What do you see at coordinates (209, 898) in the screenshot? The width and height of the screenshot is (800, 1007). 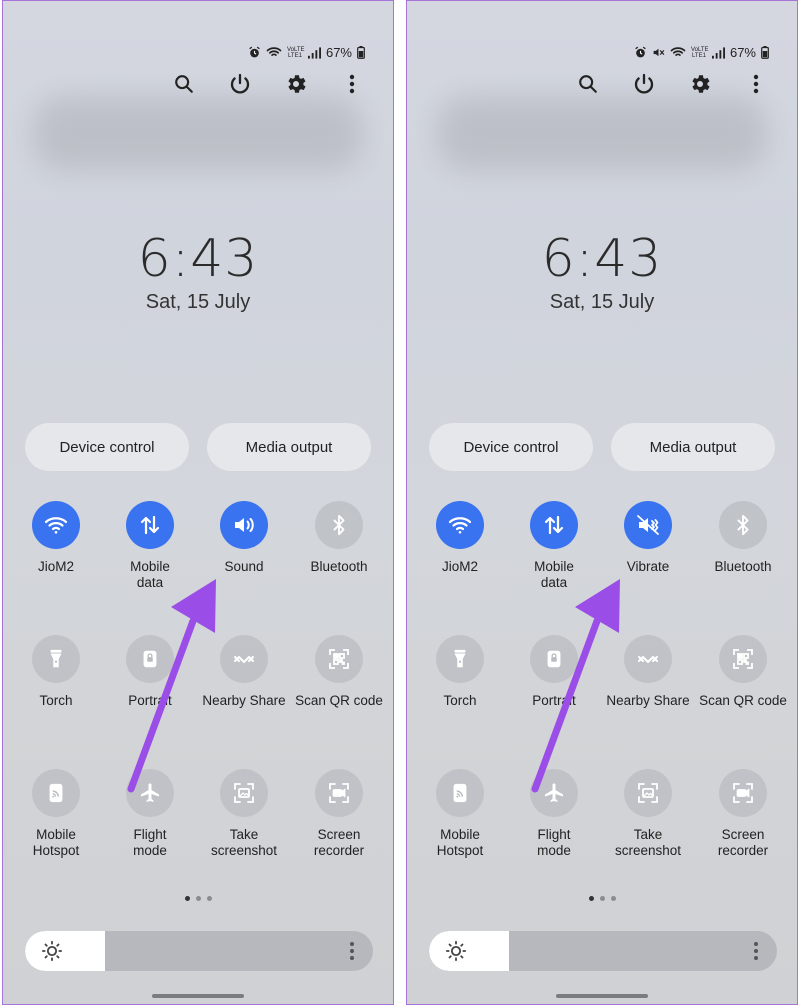 I see `page-dot` at bounding box center [209, 898].